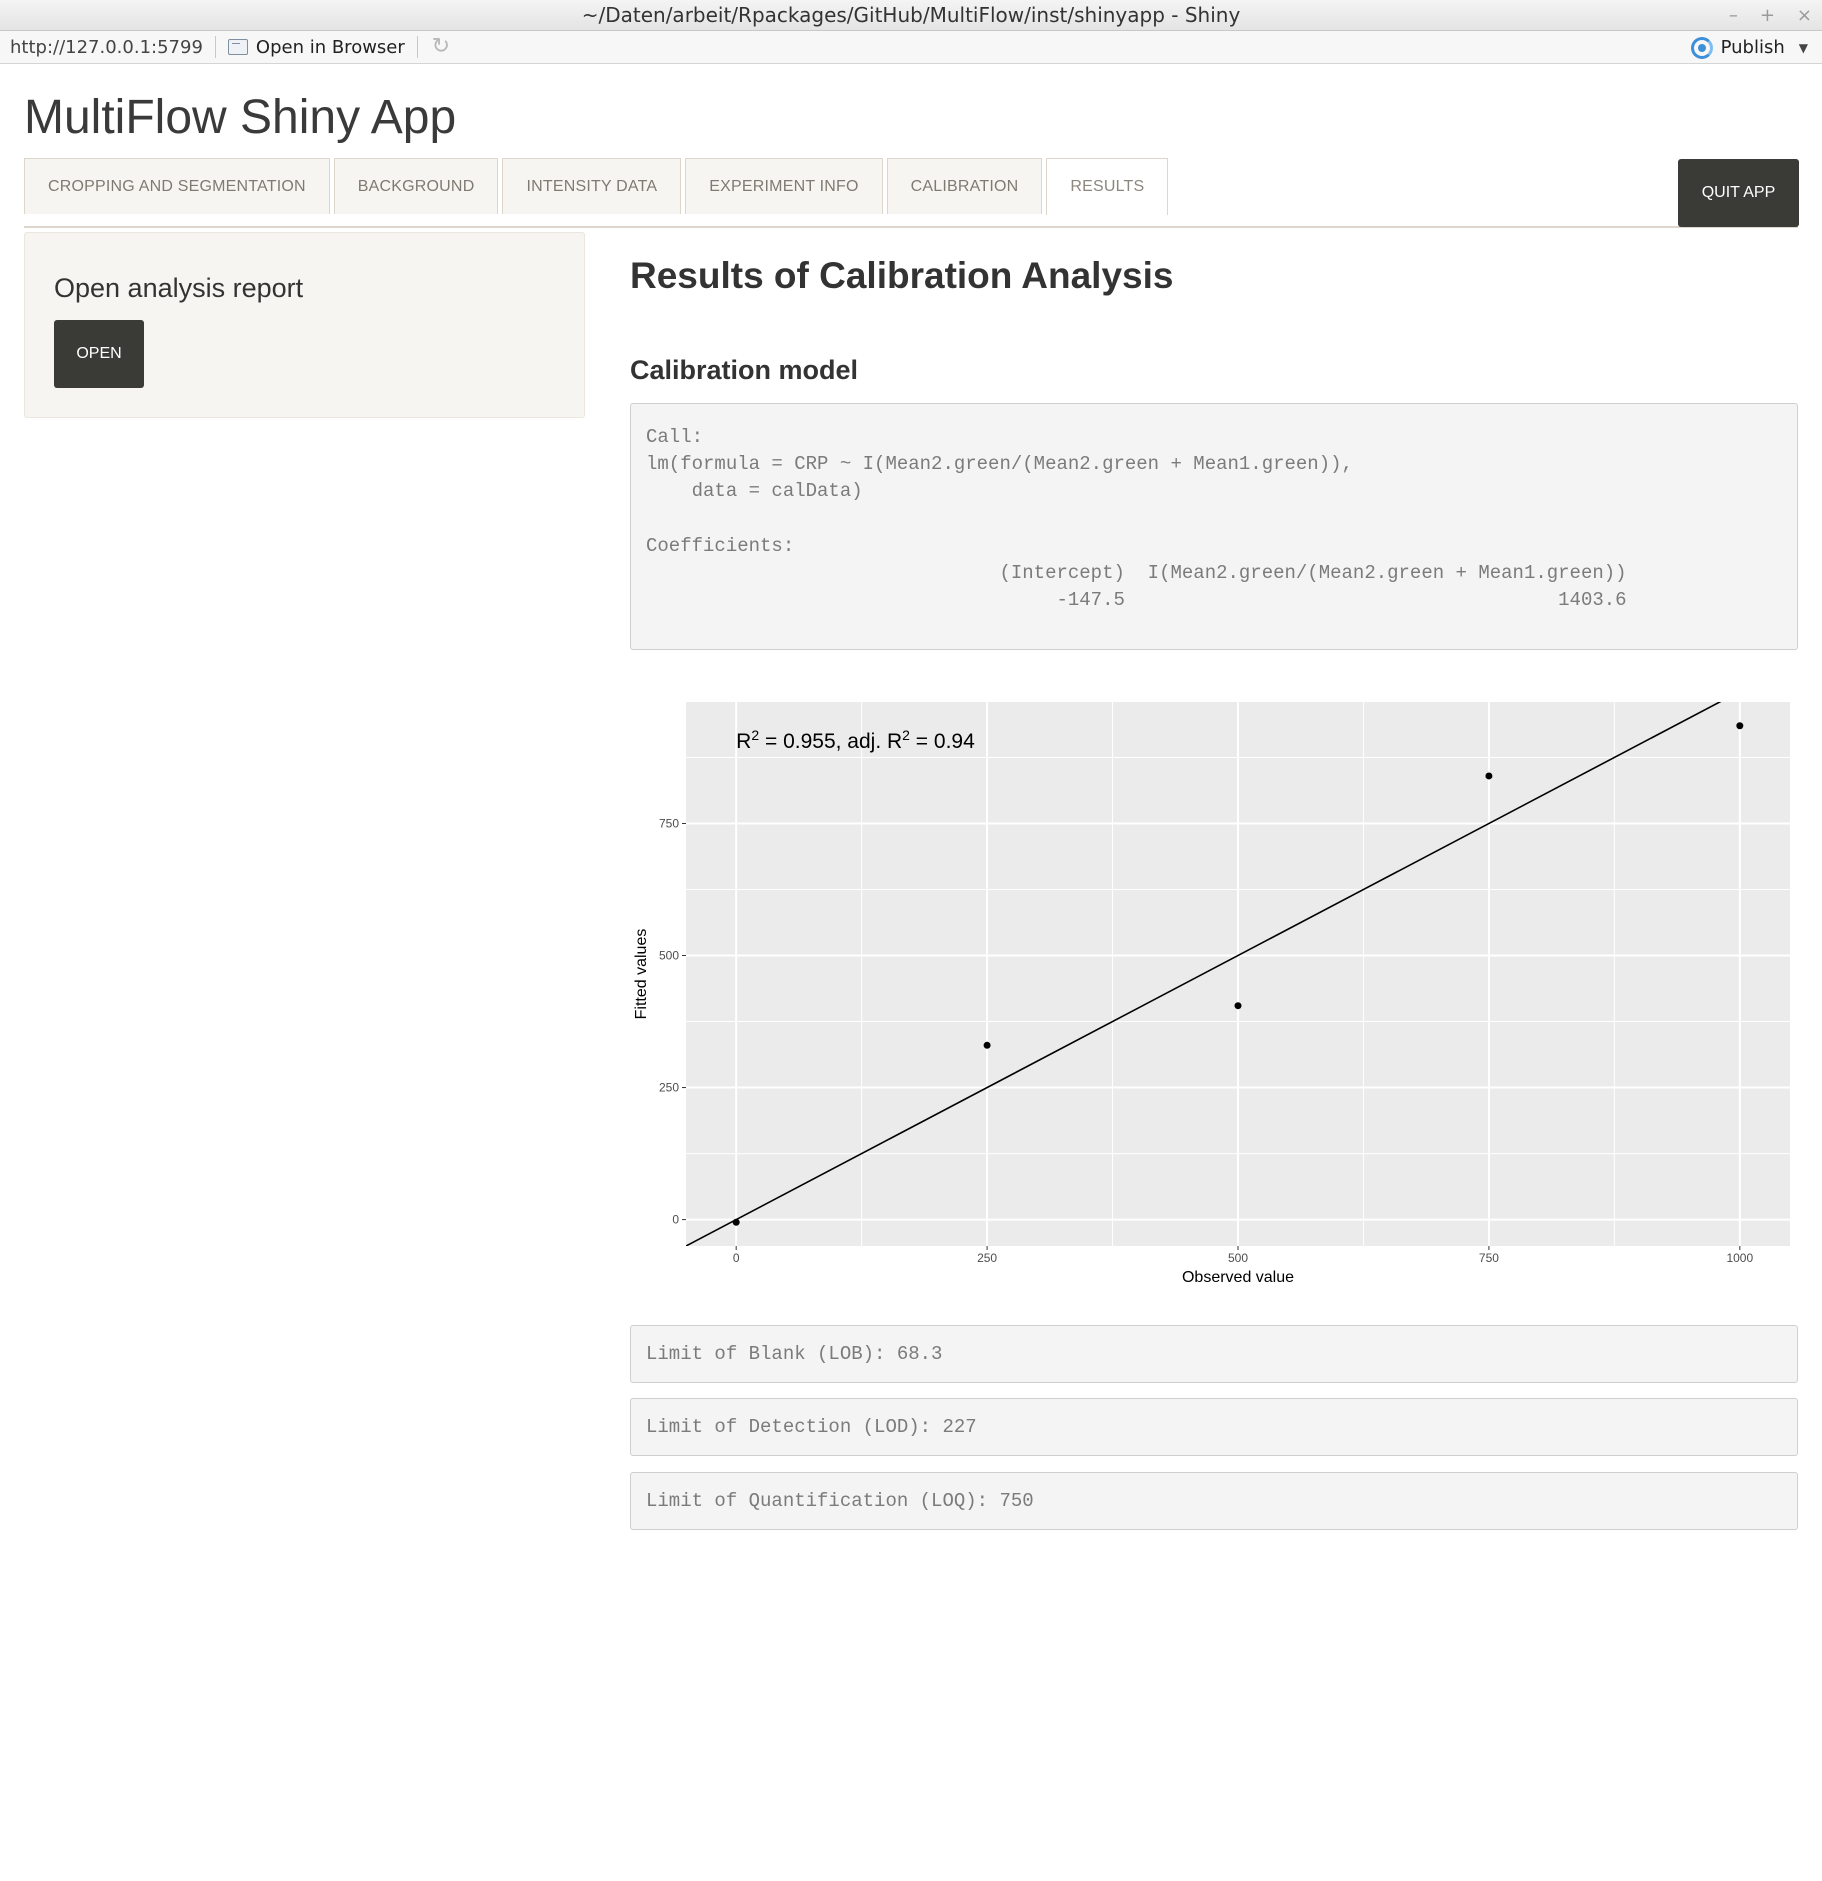 The image size is (1822, 1881). What do you see at coordinates (855, 740) in the screenshot?
I see `r-squared-annotation: R2 = 0.955, adj. R2 = 0.94` at bounding box center [855, 740].